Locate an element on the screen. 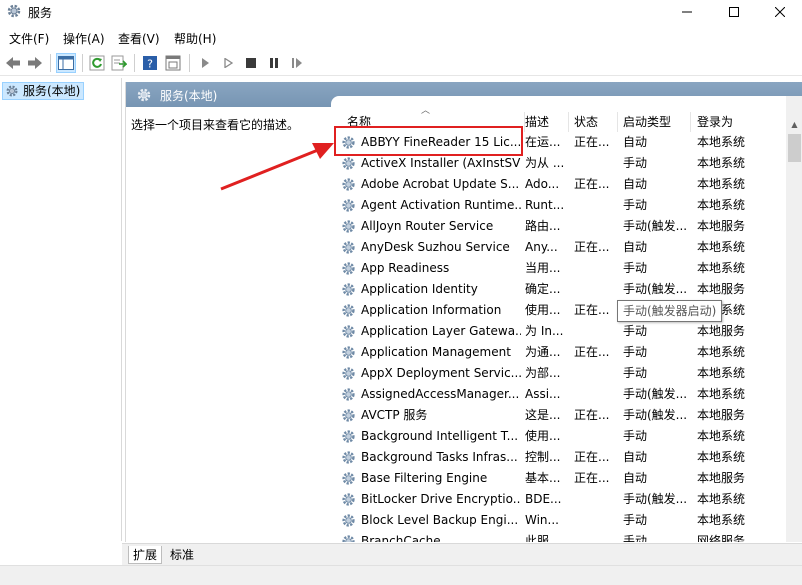  annotation-arrow is located at coordinates (277, 167).